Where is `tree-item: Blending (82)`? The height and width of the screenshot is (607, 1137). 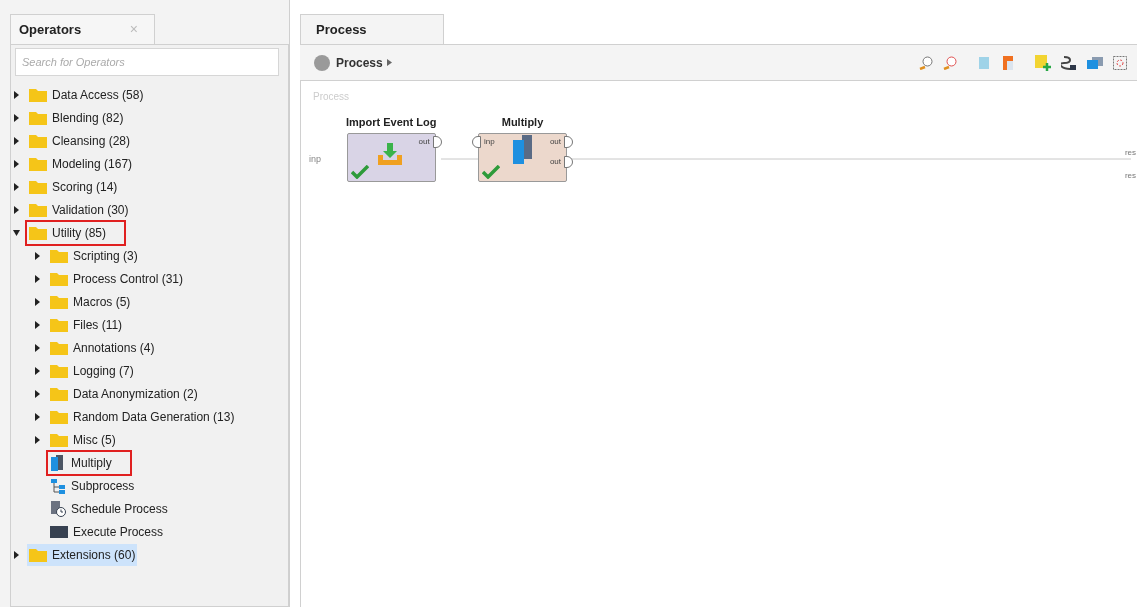
tree-item: Blending (82) is located at coordinates (76, 117).